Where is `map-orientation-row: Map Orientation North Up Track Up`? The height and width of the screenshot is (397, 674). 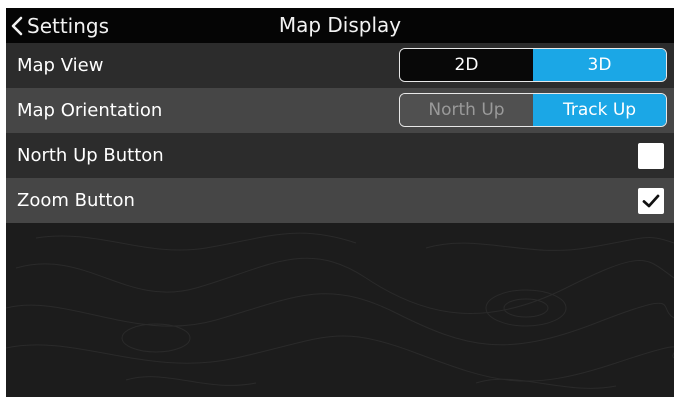
map-orientation-row: Map Orientation North Up Track Up is located at coordinates (340, 110).